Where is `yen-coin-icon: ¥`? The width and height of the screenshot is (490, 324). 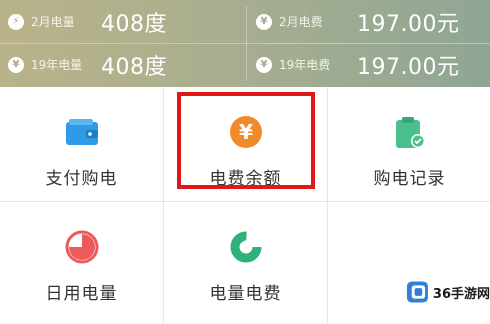
yen-coin-icon: ¥ is located at coordinates (246, 132).